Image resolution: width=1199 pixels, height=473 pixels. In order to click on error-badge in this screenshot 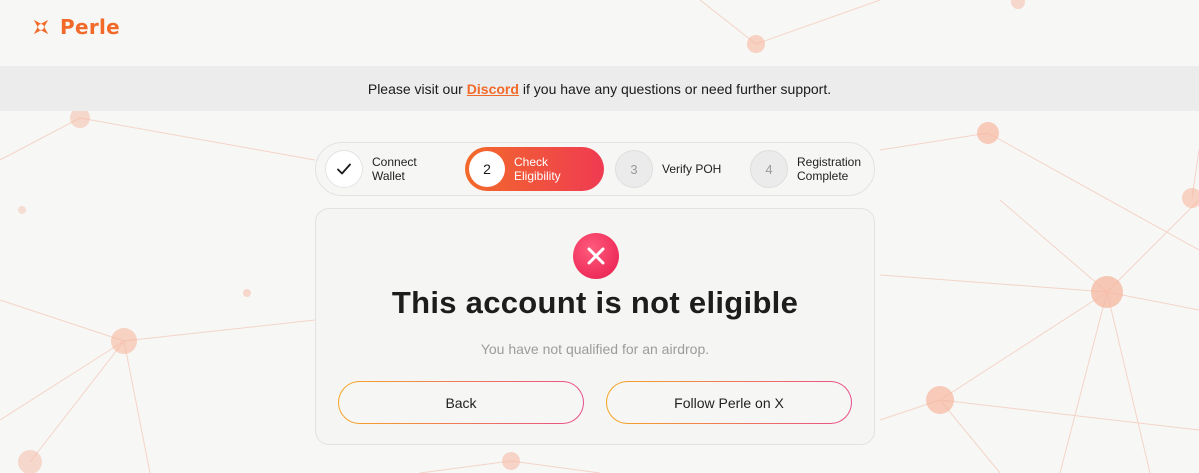, I will do `click(596, 256)`.